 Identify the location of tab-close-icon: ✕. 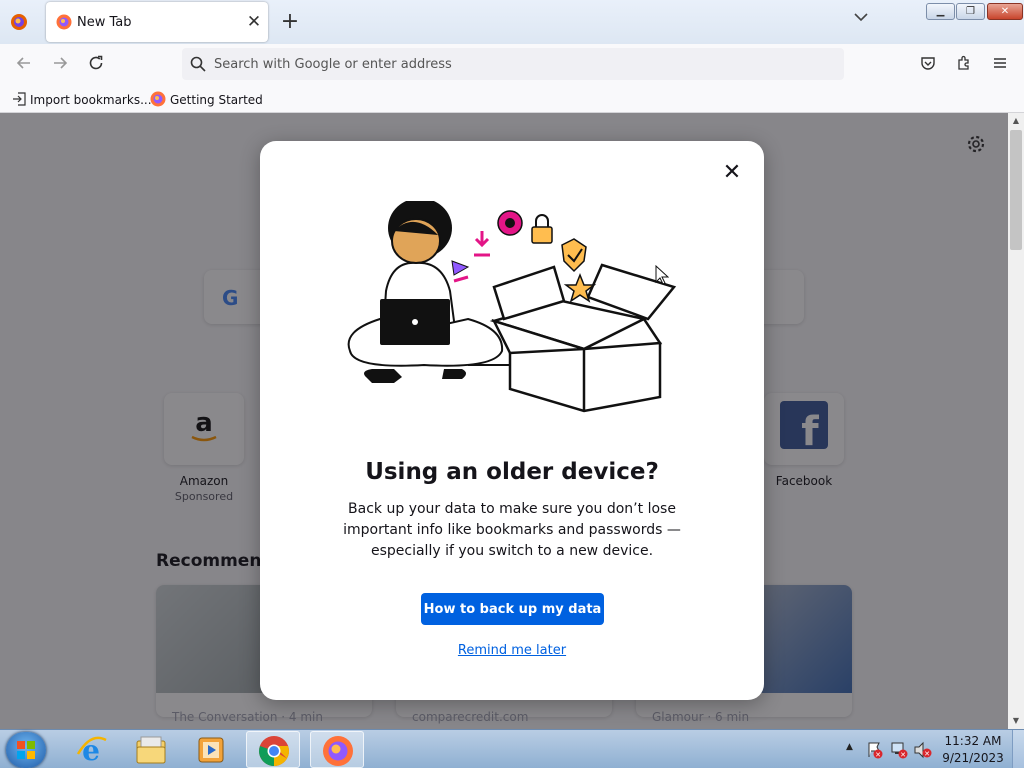
(254, 22).